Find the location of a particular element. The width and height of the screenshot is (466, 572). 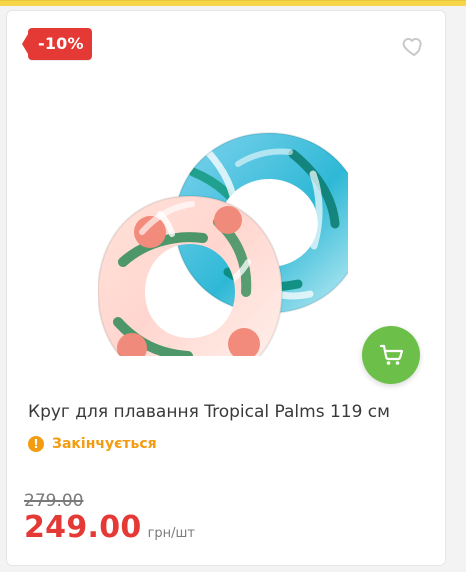

old-price: 279.00 is located at coordinates (54, 501).